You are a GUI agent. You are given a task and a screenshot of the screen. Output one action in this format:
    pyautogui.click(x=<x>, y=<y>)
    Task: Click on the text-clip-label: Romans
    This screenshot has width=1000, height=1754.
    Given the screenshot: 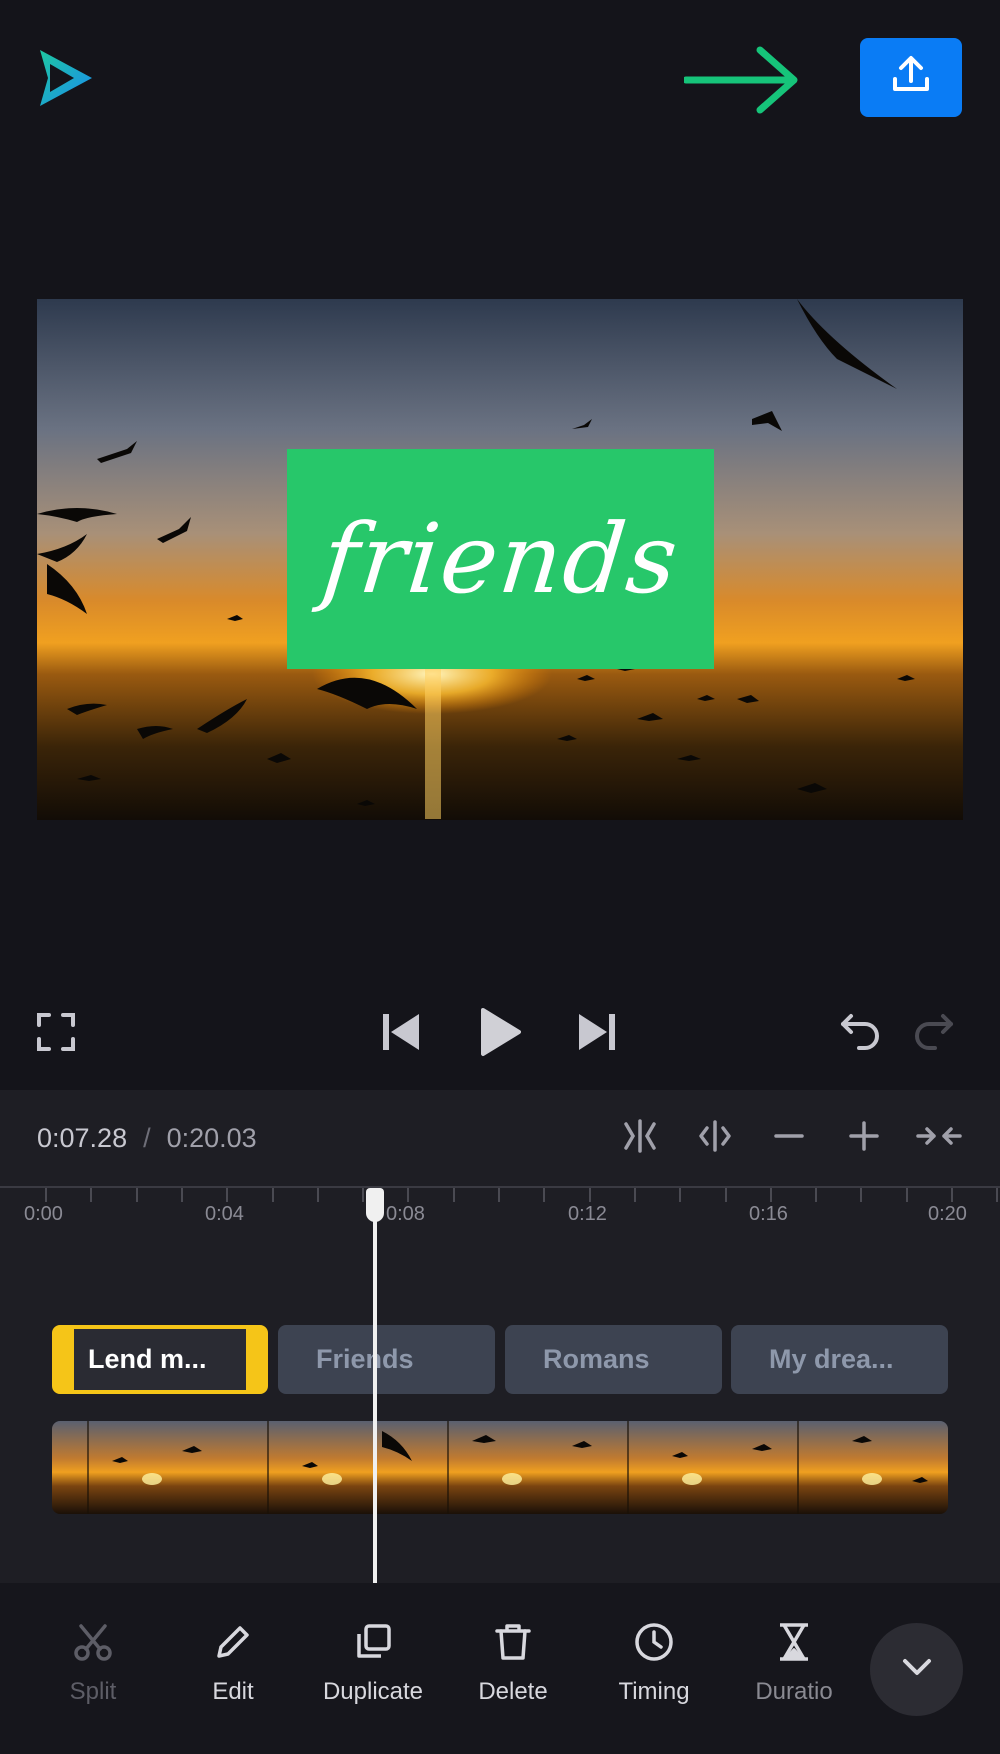 What is the action you would take?
    pyautogui.click(x=596, y=1359)
    